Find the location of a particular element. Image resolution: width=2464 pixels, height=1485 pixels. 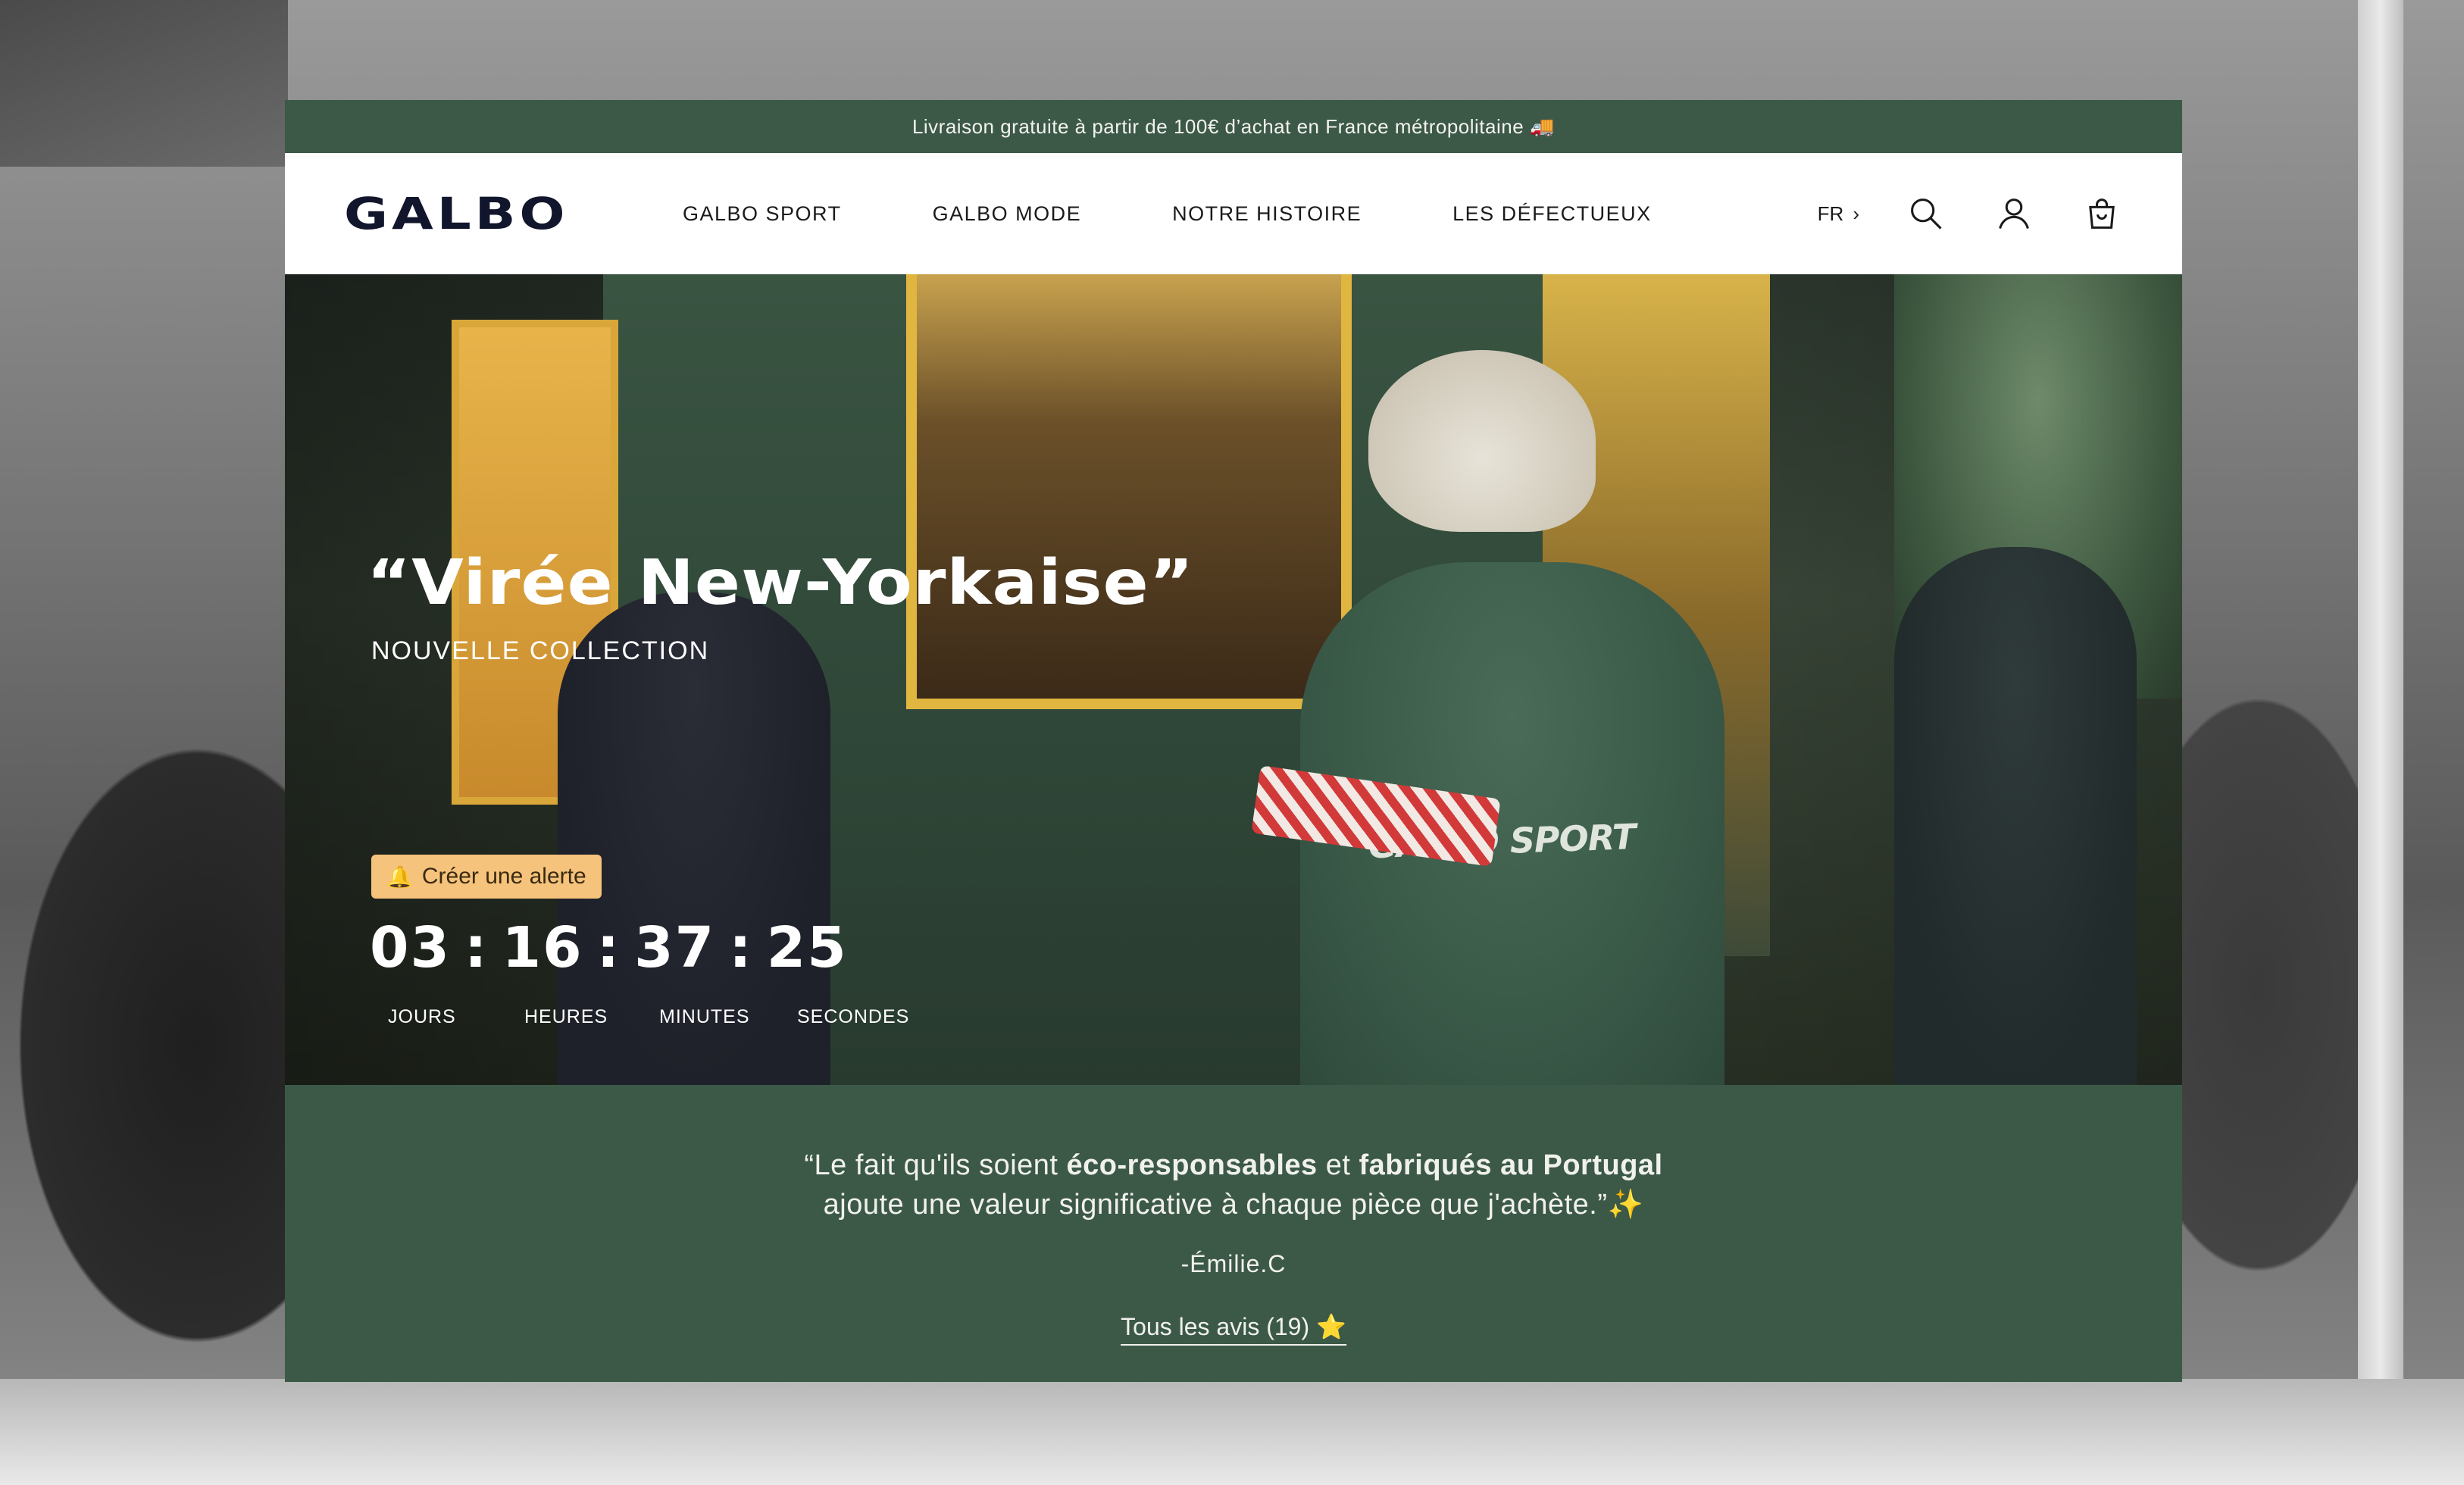

countdown-timer: 03 : 16 : 37 : 25 is located at coordinates (609, 947).